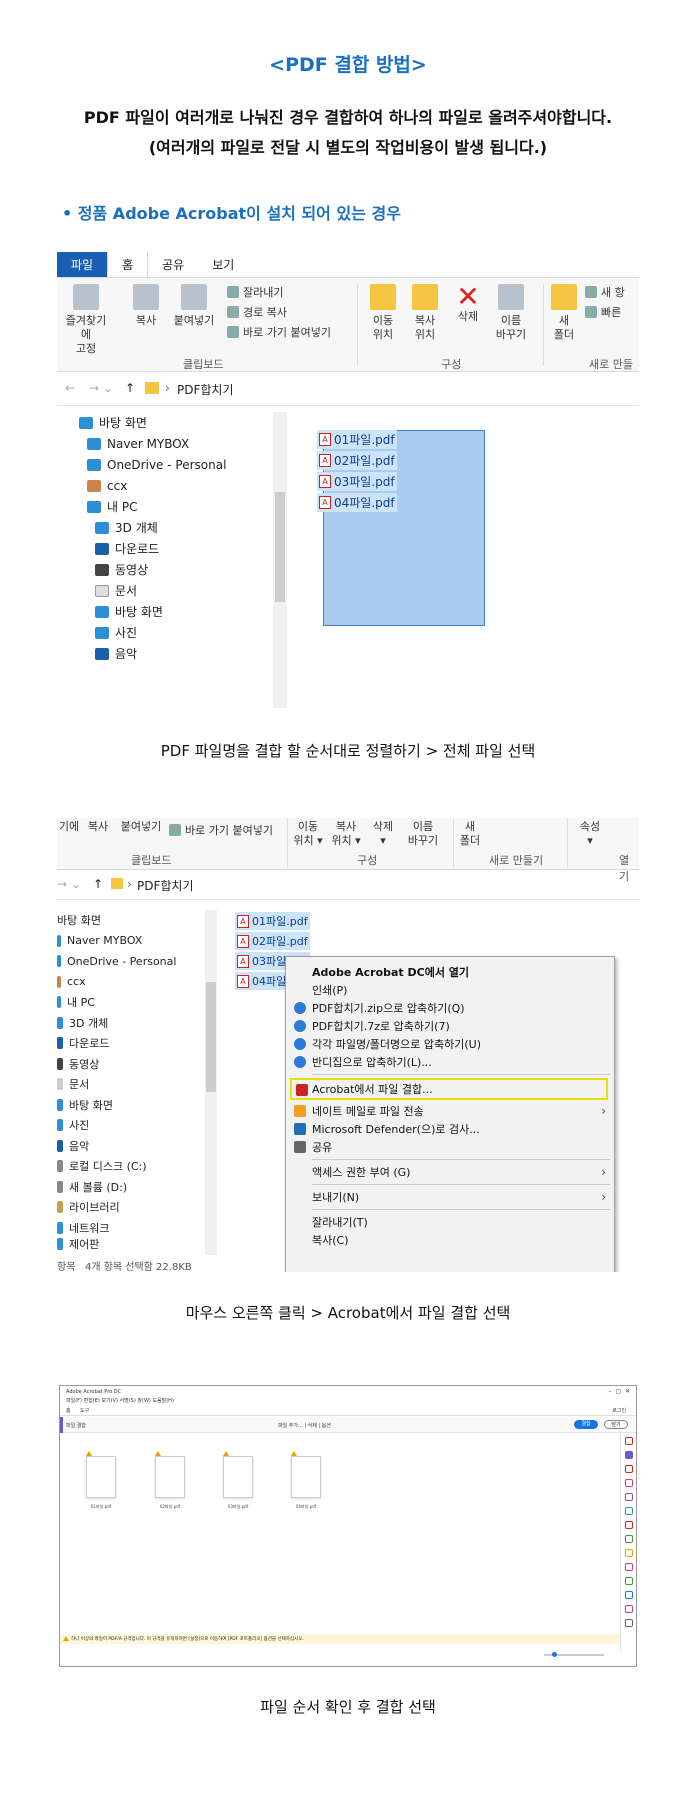 The width and height of the screenshot is (696, 1800). Describe the element at coordinates (590, 834) in the screenshot. I see `properties-button: 속성 ▾` at that location.